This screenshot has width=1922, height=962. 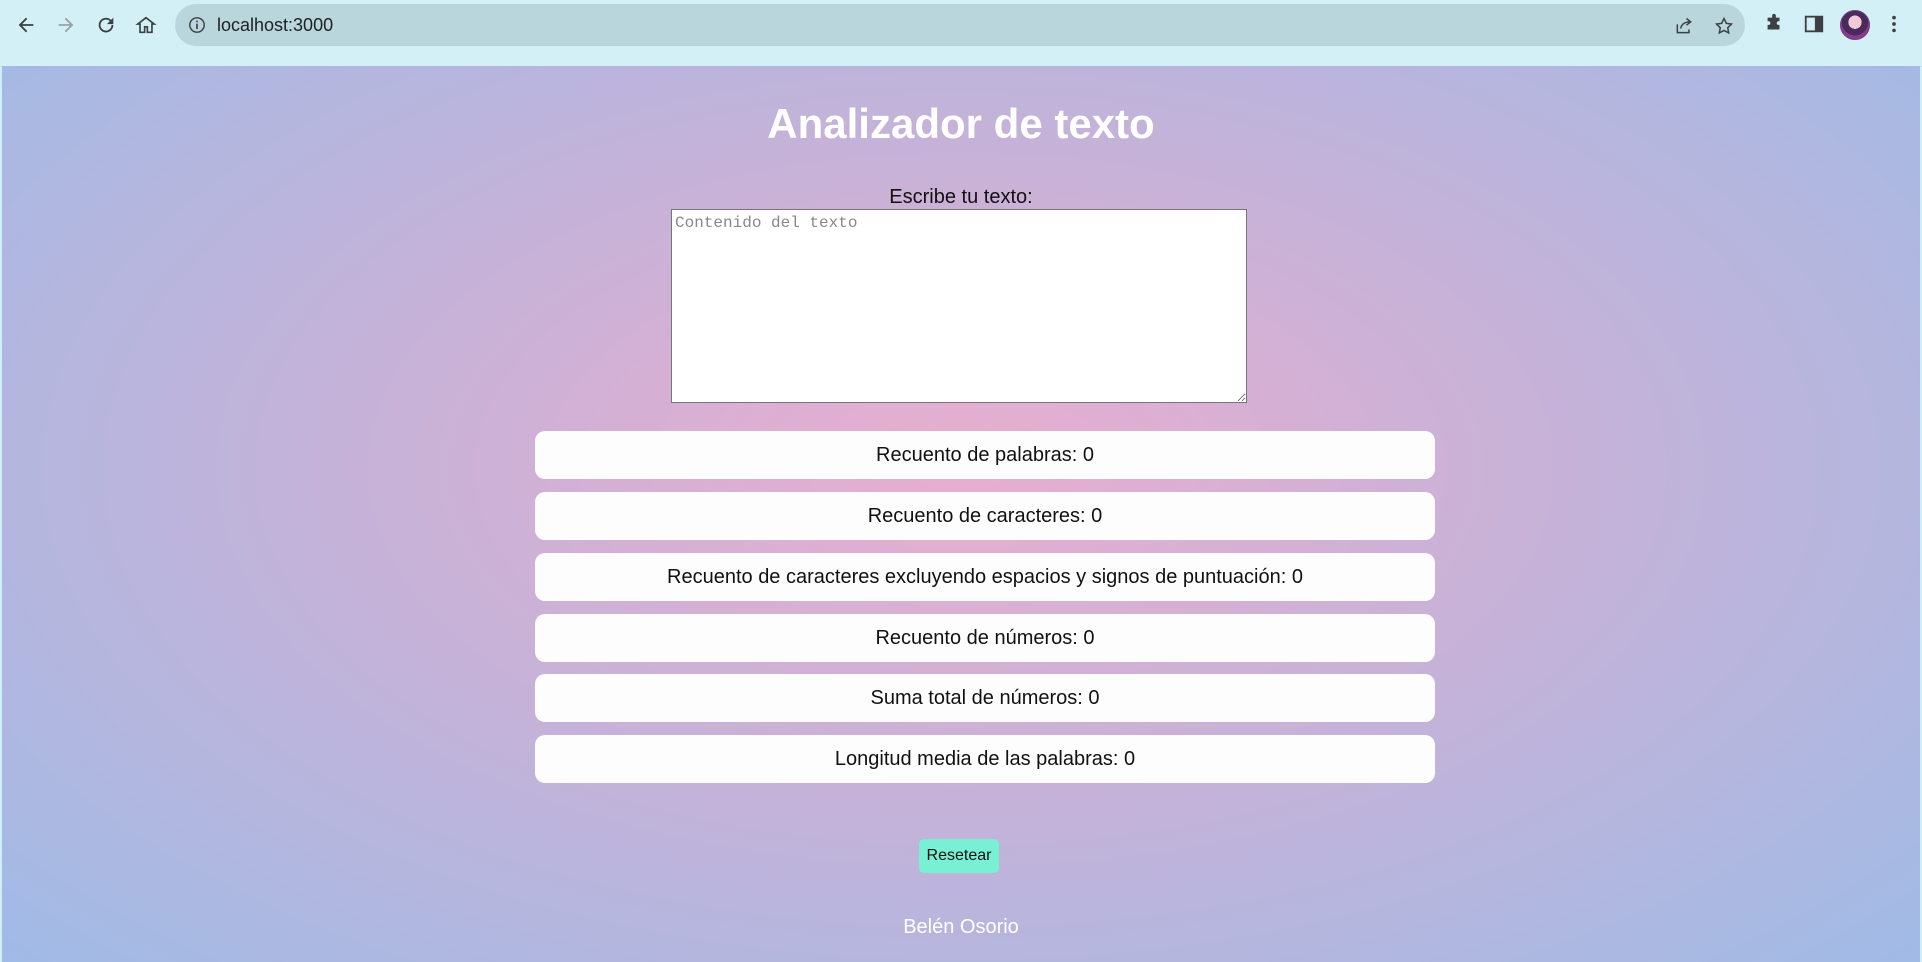 I want to click on more-vert-icon, so click(x=1894, y=24).